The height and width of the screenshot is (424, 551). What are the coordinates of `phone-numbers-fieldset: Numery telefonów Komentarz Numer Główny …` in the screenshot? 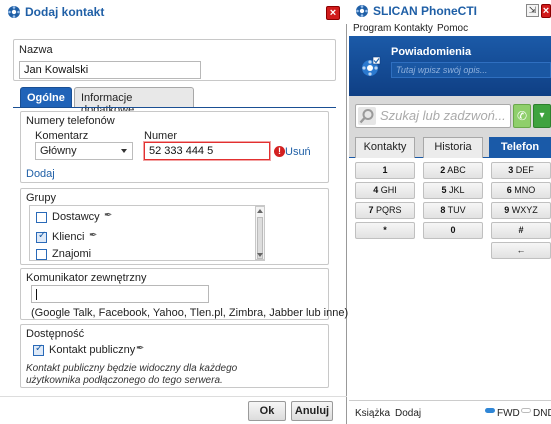 It's located at (174, 147).